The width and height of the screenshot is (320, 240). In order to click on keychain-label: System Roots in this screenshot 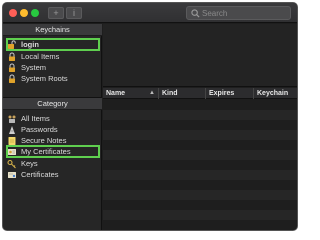, I will do `click(44, 78)`.